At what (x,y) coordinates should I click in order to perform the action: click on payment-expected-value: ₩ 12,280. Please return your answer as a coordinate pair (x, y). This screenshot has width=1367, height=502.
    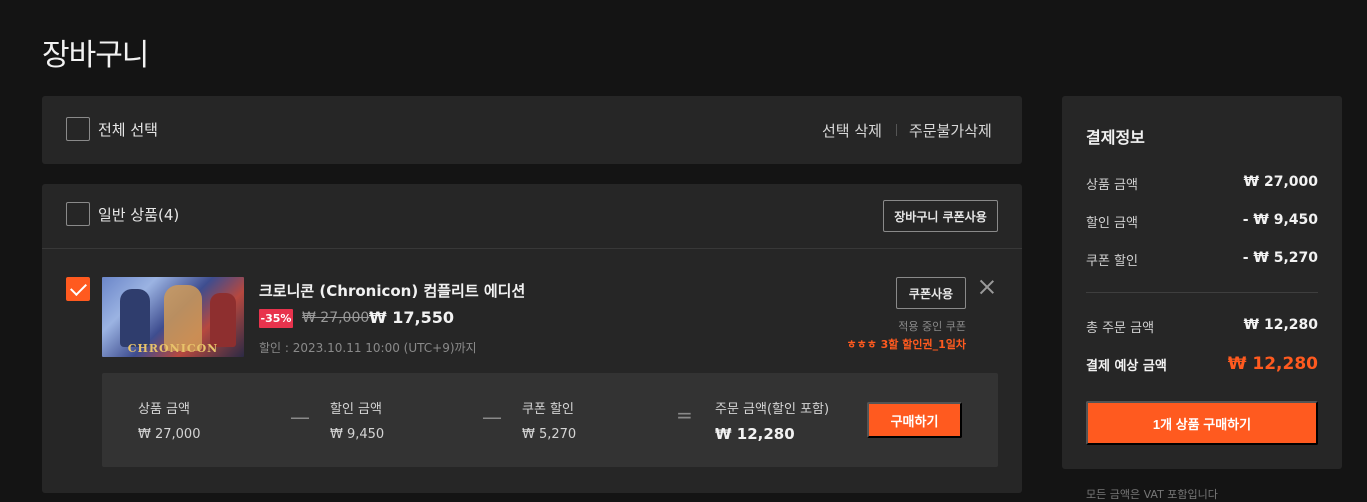
    Looking at the image, I should click on (1272, 364).